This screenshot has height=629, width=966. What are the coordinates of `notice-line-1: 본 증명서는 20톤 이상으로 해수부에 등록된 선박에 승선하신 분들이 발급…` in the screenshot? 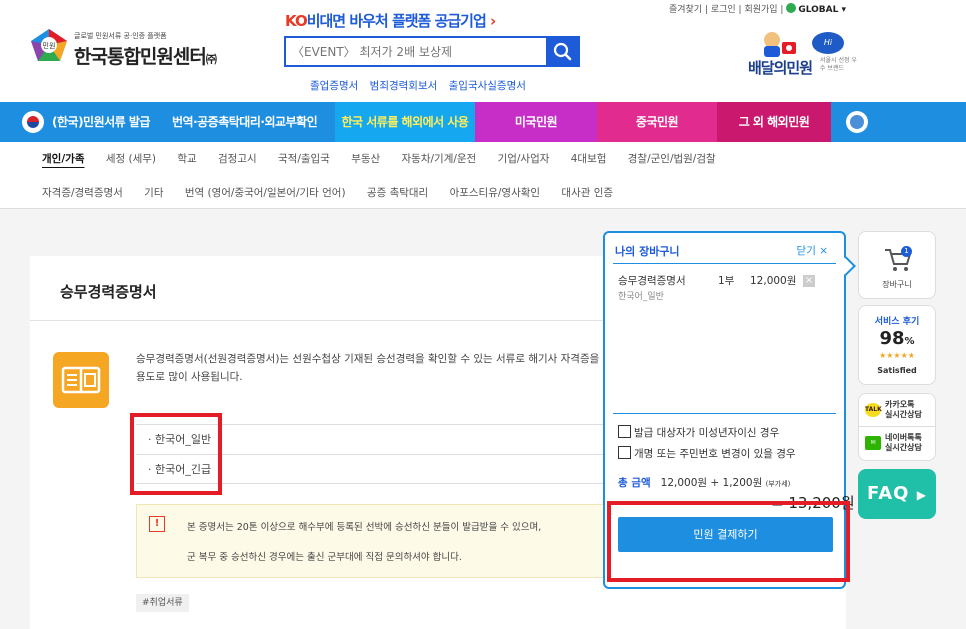 It's located at (364, 527).